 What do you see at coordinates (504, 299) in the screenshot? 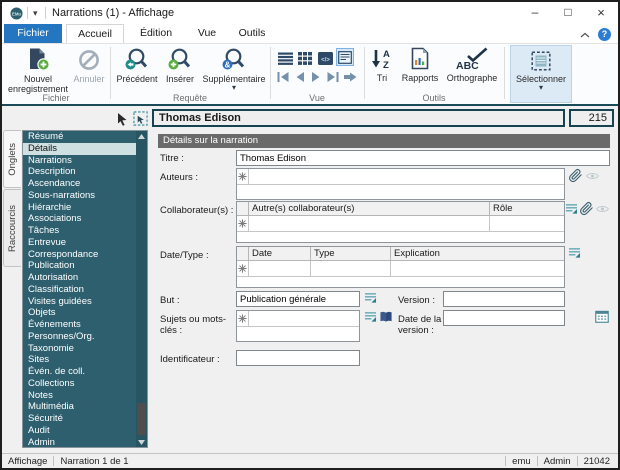
I see `version-input` at bounding box center [504, 299].